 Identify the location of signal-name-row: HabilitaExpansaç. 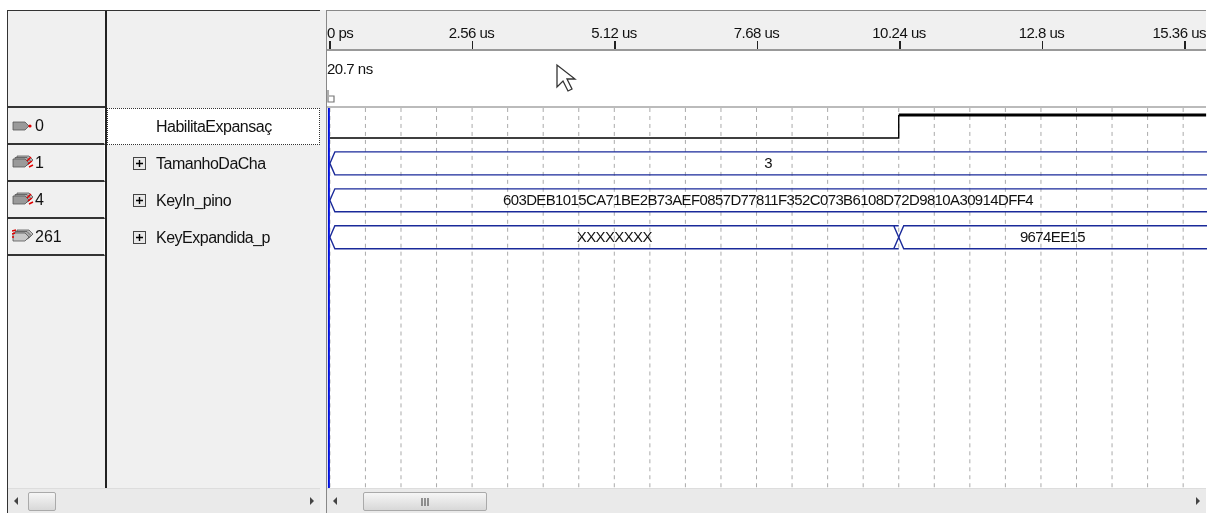
(213, 126).